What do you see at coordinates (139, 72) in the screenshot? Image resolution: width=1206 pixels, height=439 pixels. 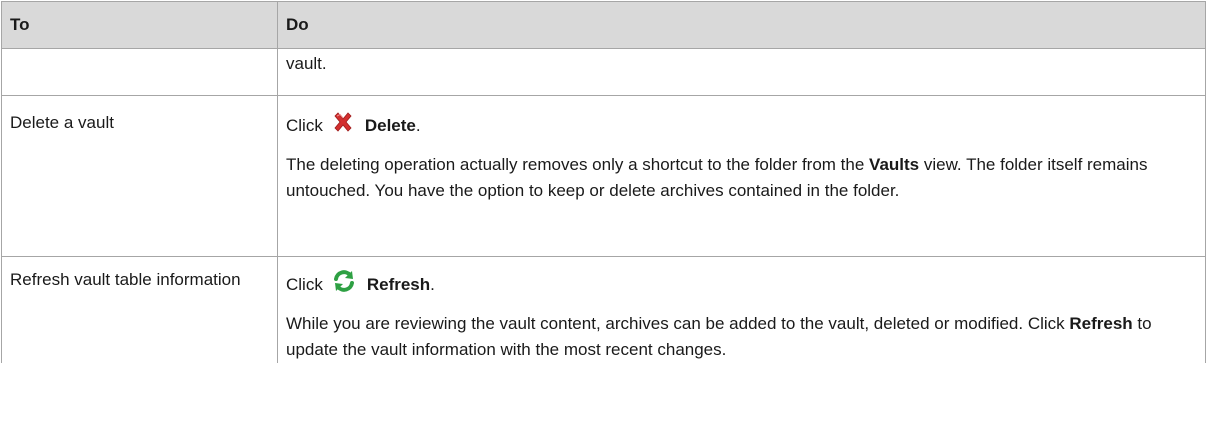 I see `cell-to` at bounding box center [139, 72].